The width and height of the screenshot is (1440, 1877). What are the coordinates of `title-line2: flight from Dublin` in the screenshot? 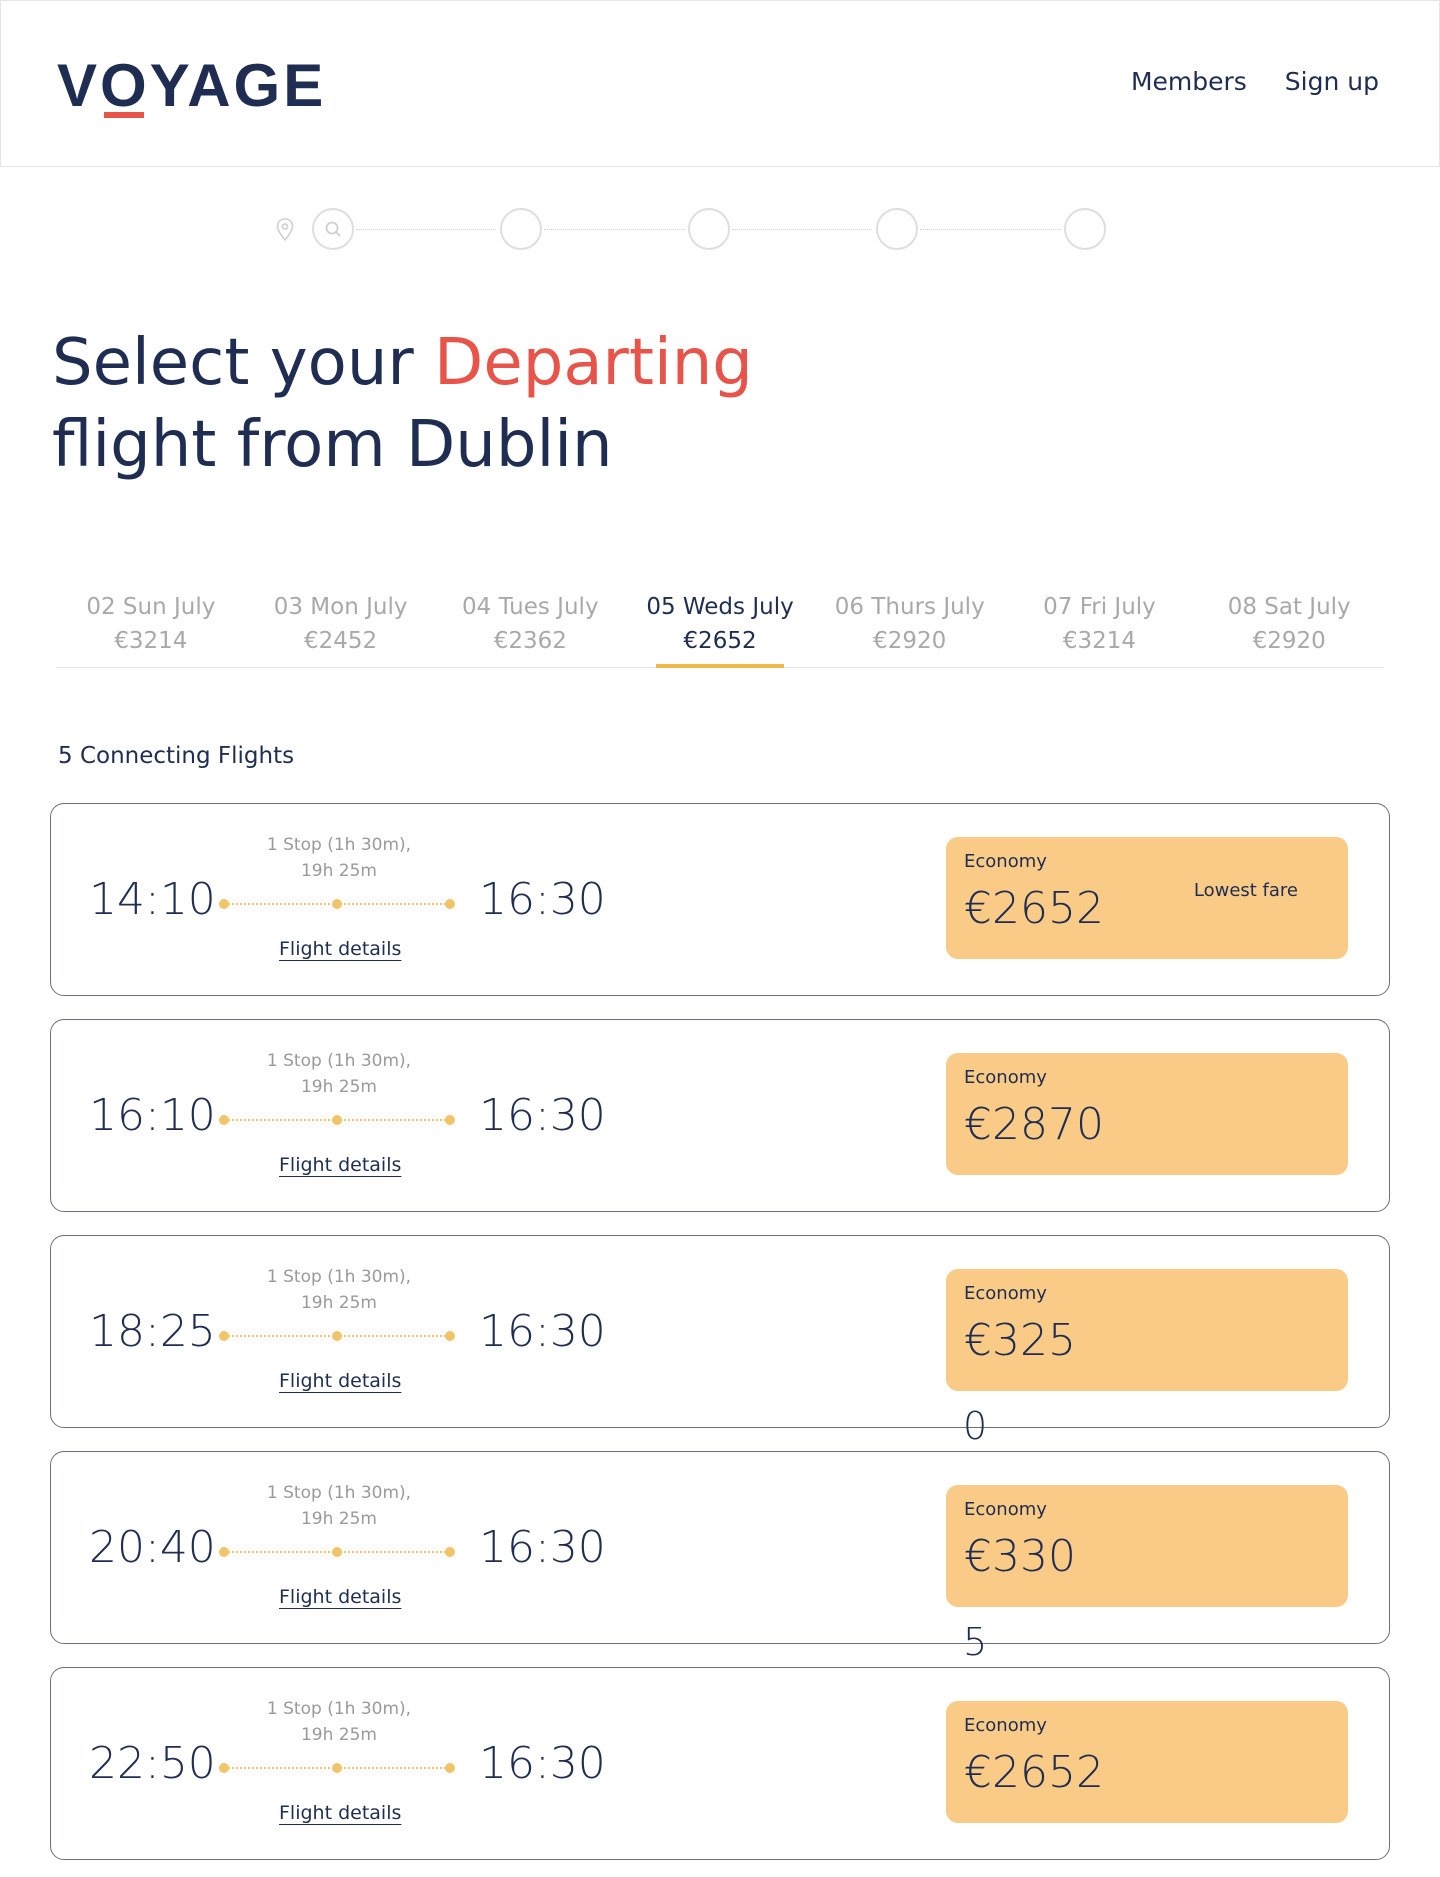 It's located at (332, 445).